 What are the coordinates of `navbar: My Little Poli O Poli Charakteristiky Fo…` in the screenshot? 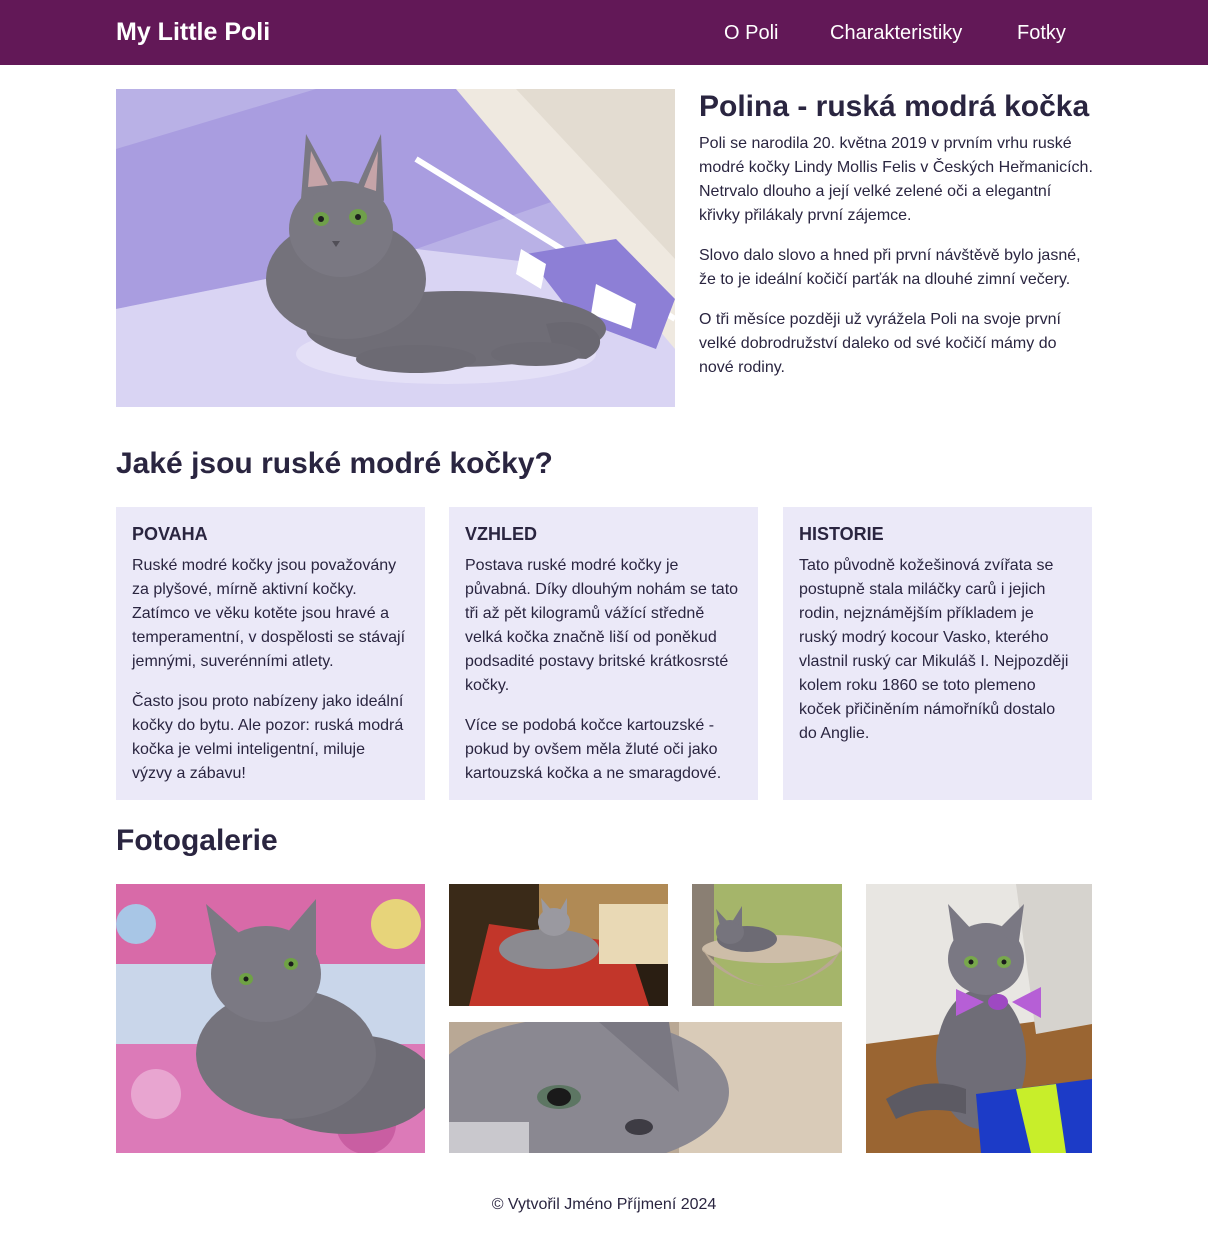 It's located at (604, 32).